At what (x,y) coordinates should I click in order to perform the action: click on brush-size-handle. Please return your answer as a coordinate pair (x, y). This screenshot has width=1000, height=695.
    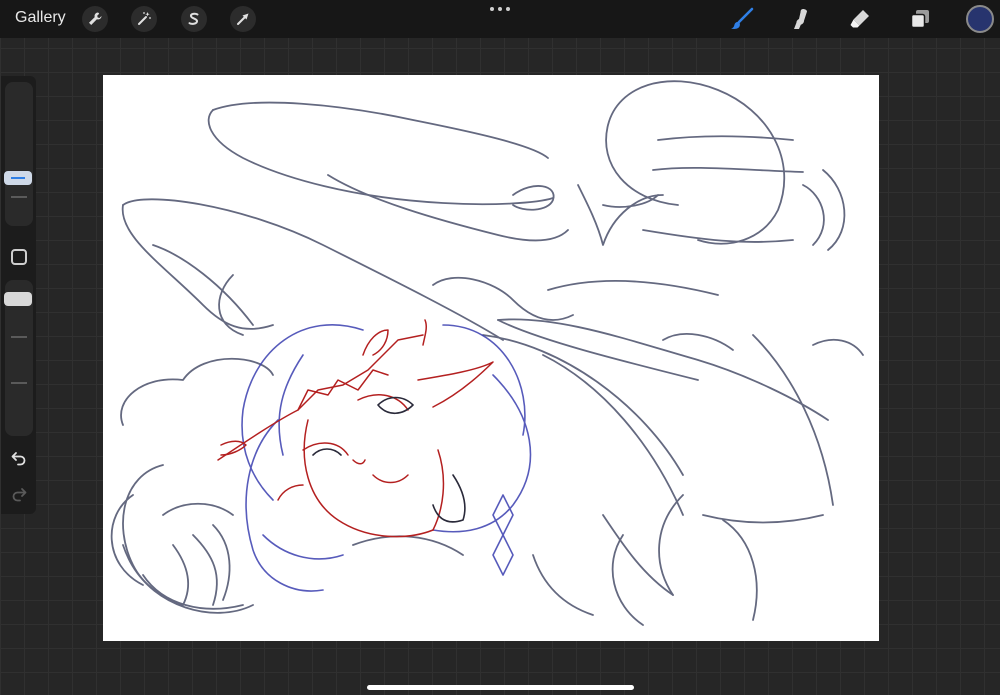
    Looking at the image, I should click on (18, 178).